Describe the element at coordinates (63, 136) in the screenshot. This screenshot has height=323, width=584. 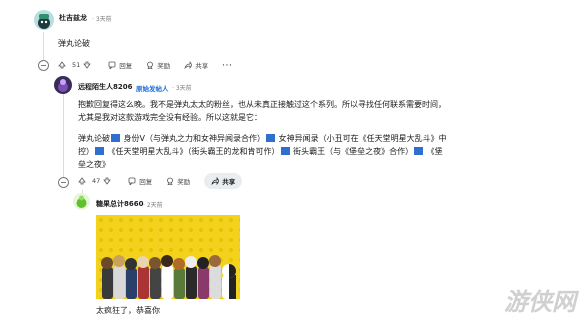
I see `thread-line-child` at that location.